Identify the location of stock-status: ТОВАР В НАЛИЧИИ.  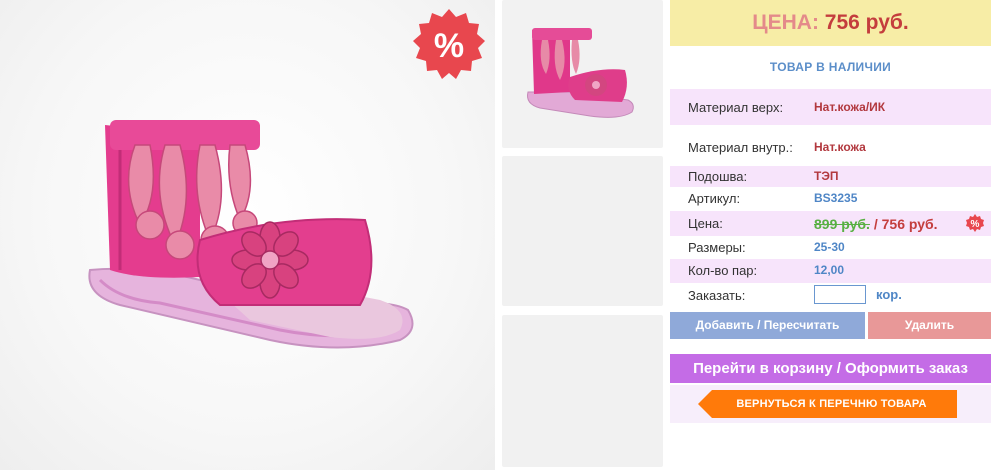
(830, 67).